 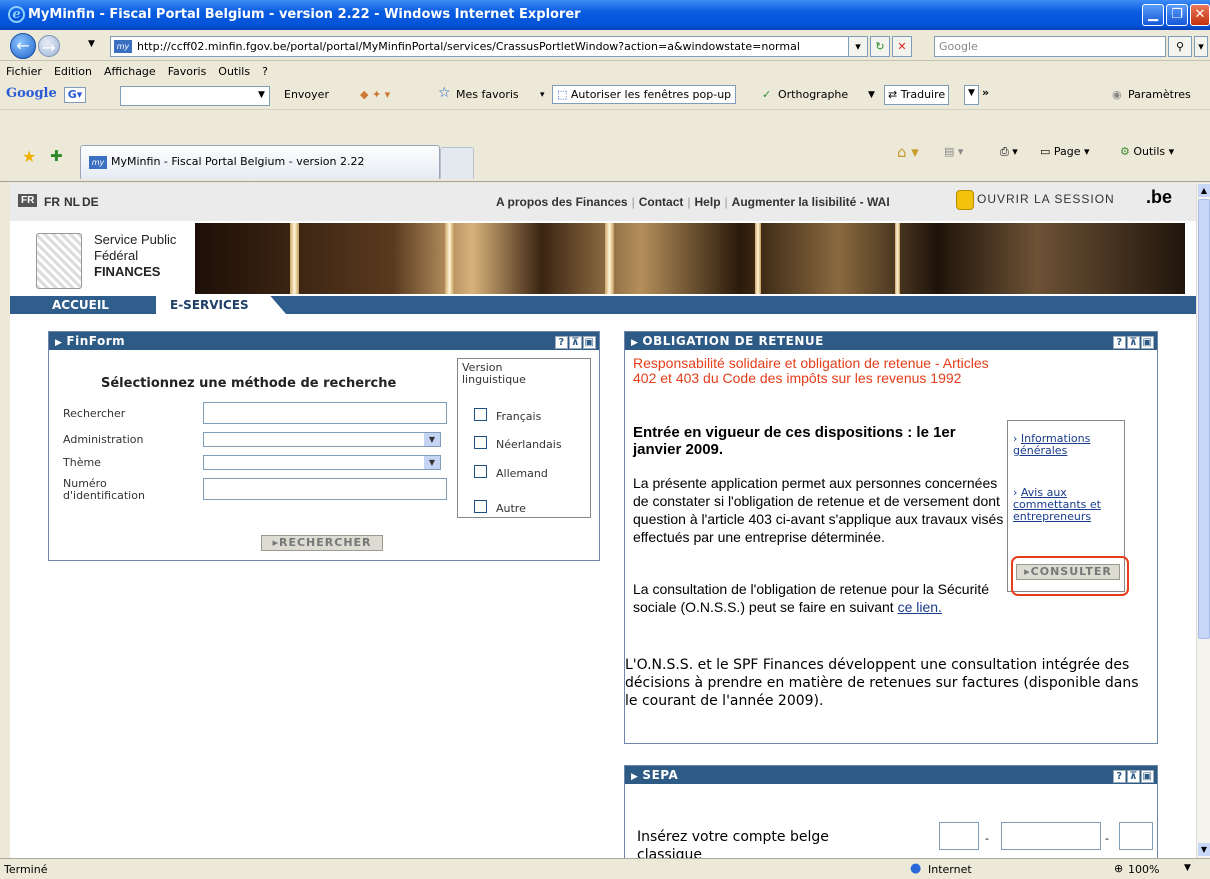 I want to click on search-options-button: ▾, so click(x=1201, y=46).